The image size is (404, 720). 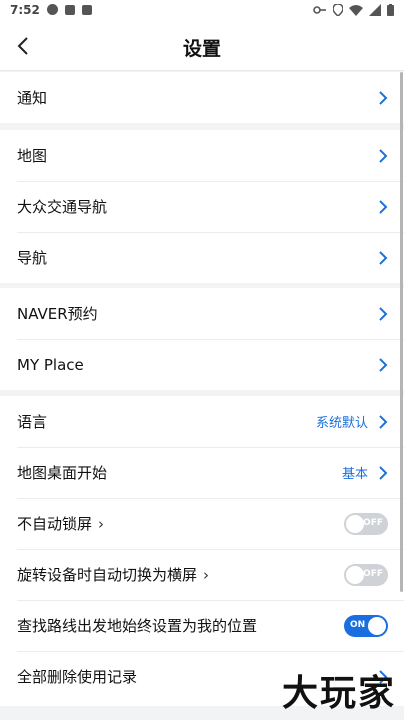 What do you see at coordinates (50, 364) in the screenshot?
I see `row-label: MY Place` at bounding box center [50, 364].